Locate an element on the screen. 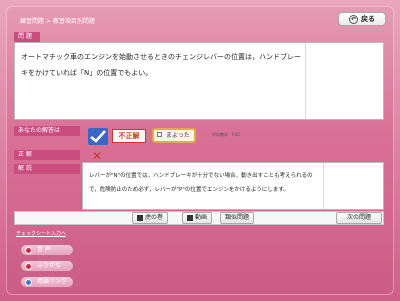 This screenshot has height=301, width=400. furigana-button: ふりがな is located at coordinates (47, 266).